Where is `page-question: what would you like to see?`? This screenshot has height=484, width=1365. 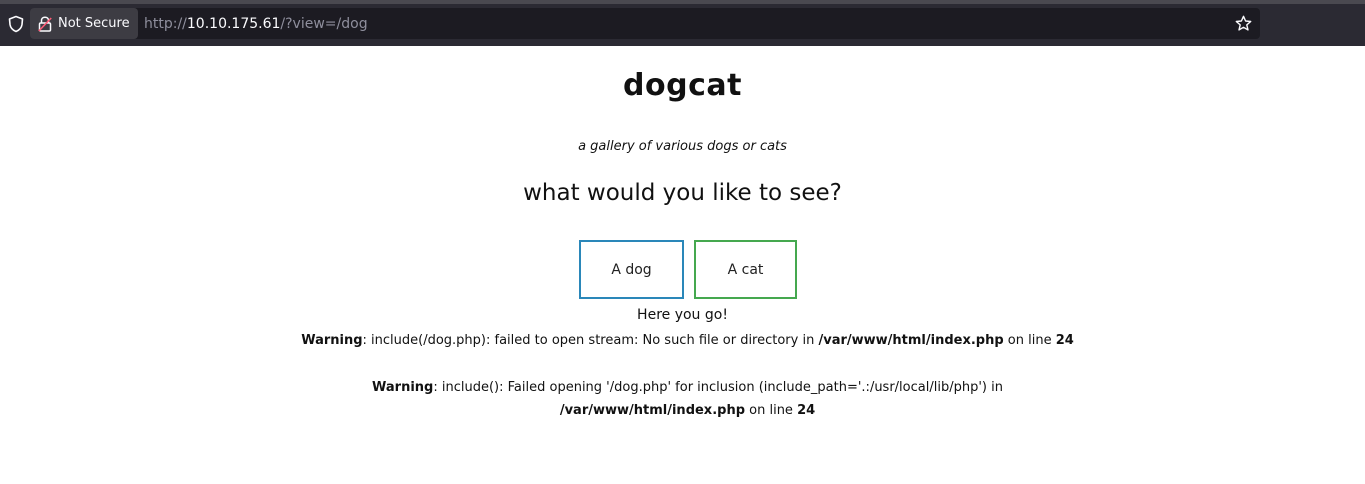
page-question: what would you like to see? is located at coordinates (682, 193).